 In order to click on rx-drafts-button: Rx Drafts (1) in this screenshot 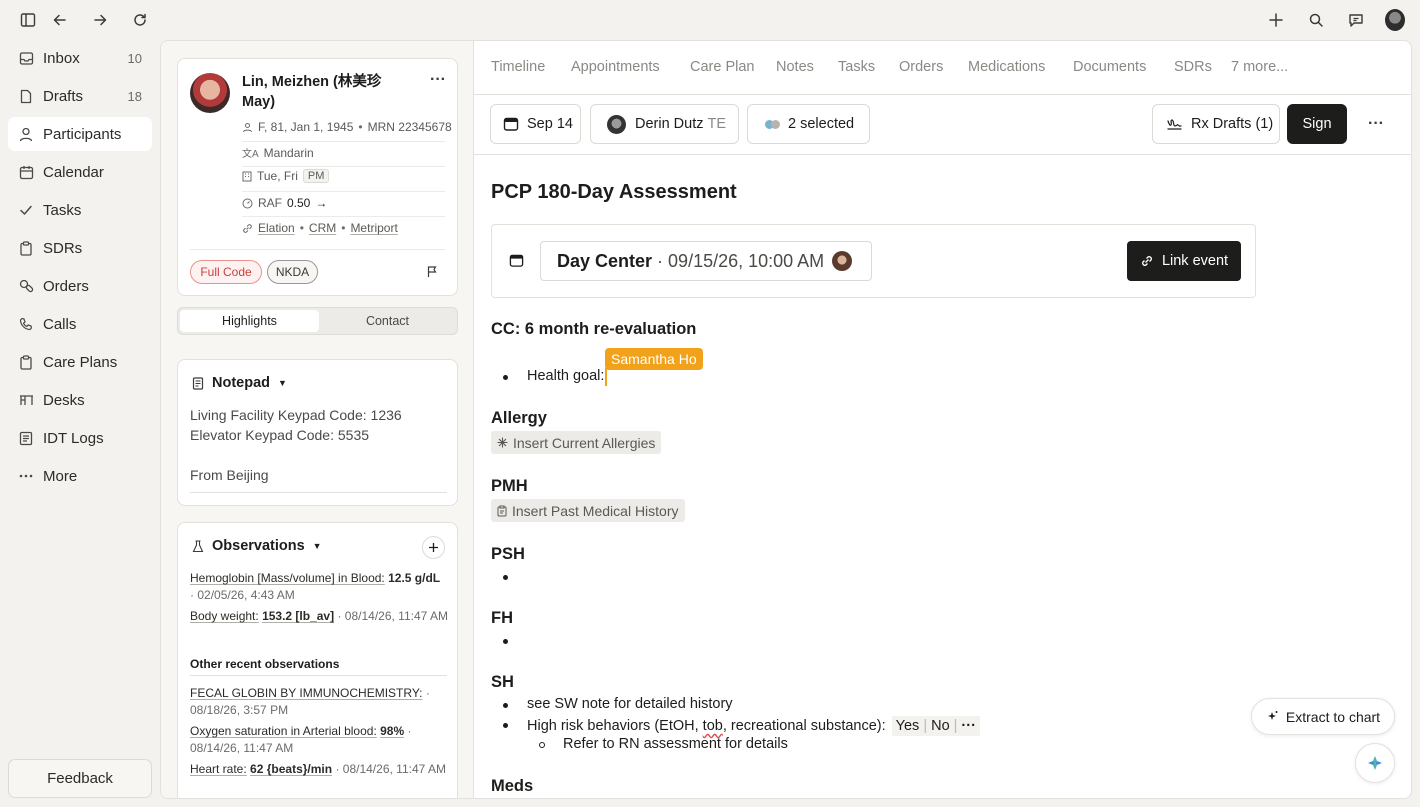, I will do `click(1216, 124)`.